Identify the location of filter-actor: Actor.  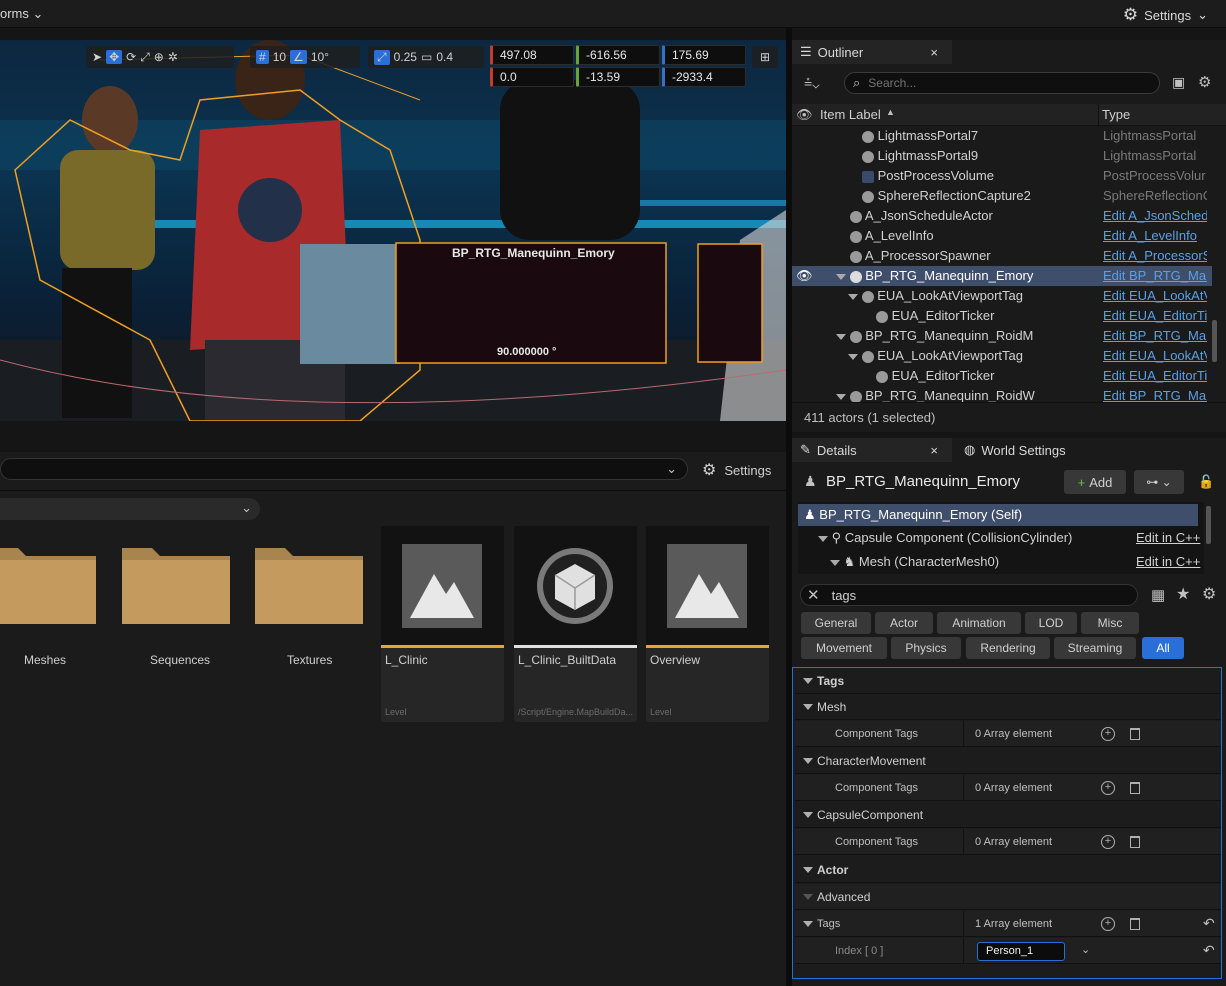
(904, 623).